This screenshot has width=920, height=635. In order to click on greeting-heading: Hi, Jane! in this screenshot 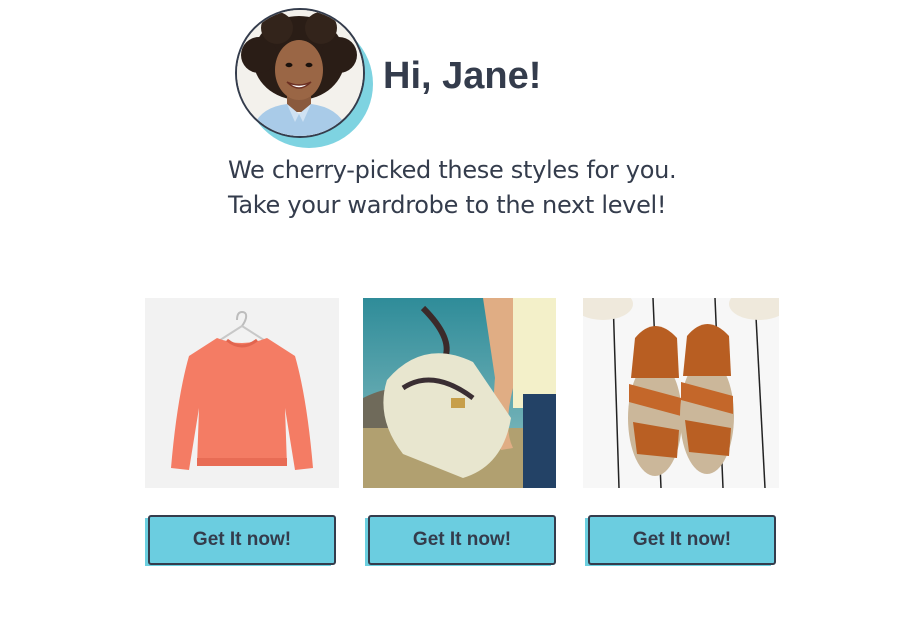, I will do `click(462, 76)`.